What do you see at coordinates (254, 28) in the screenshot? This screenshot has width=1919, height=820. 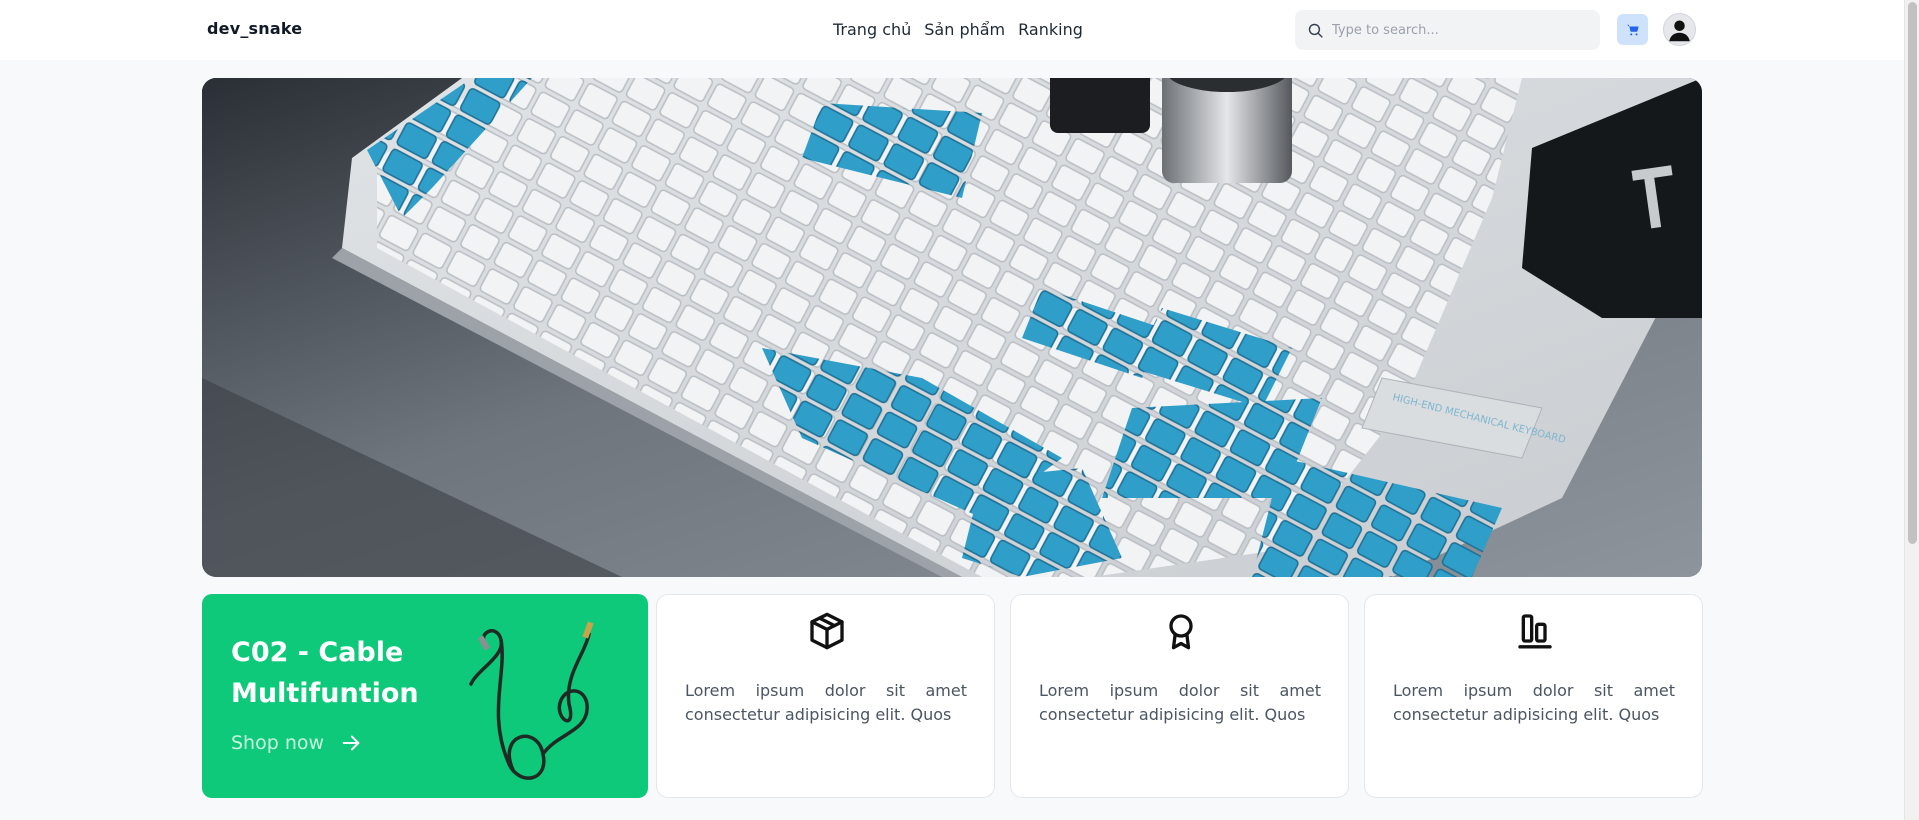 I see `brand-logo: dev_snake` at bounding box center [254, 28].